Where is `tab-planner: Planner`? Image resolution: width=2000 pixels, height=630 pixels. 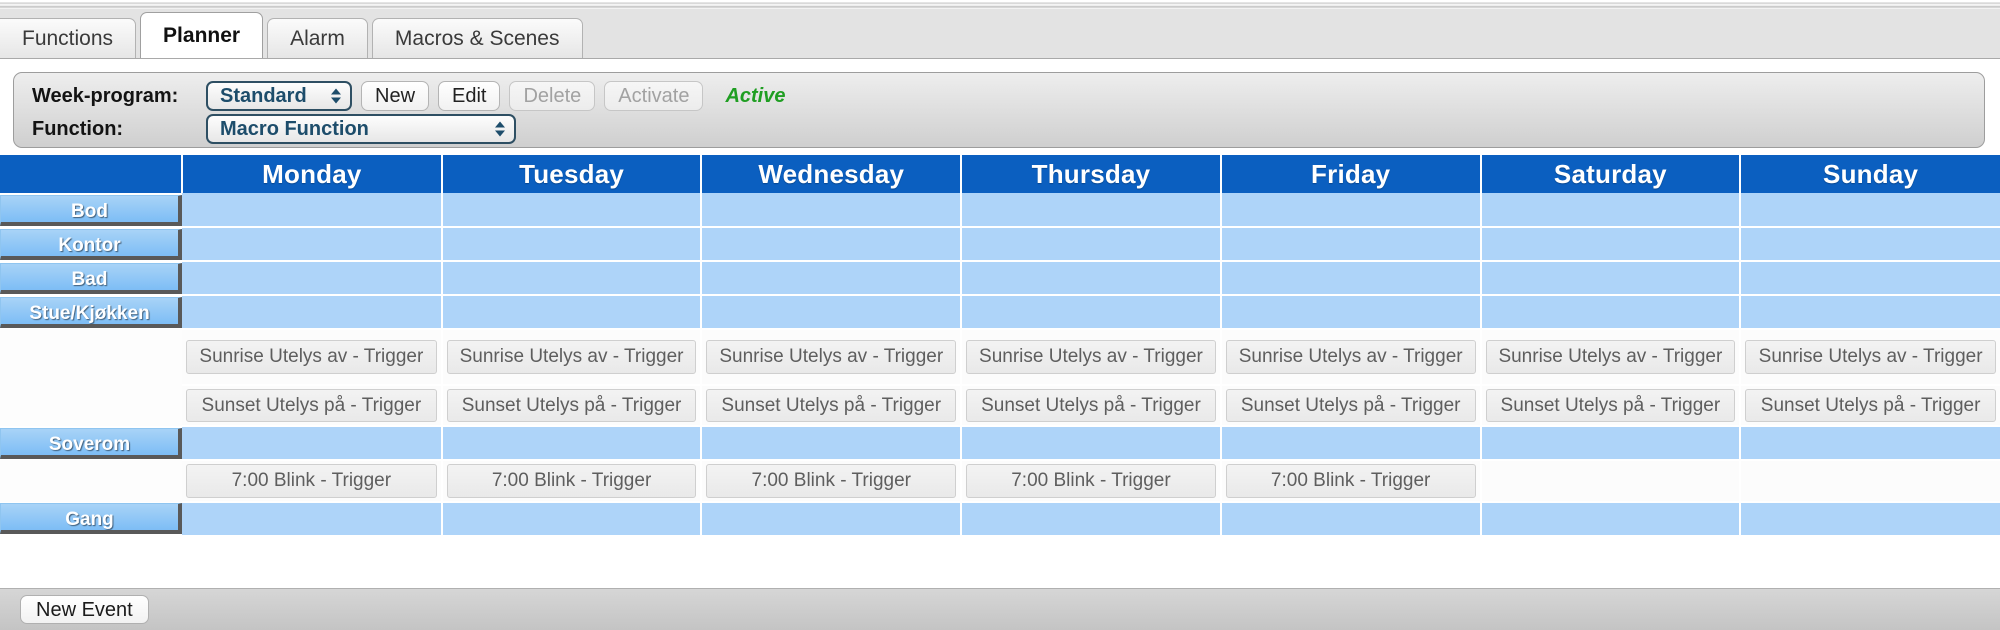
tab-planner: Planner is located at coordinates (202, 35).